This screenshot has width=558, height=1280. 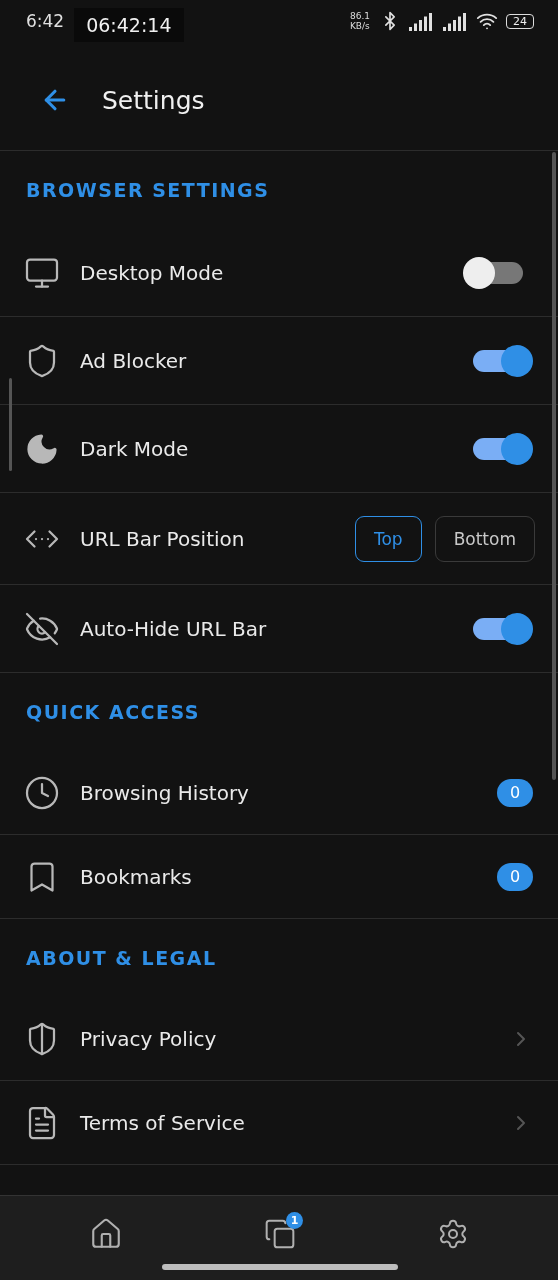 I want to click on setting-label: URL Bar Position, so click(x=163, y=538).